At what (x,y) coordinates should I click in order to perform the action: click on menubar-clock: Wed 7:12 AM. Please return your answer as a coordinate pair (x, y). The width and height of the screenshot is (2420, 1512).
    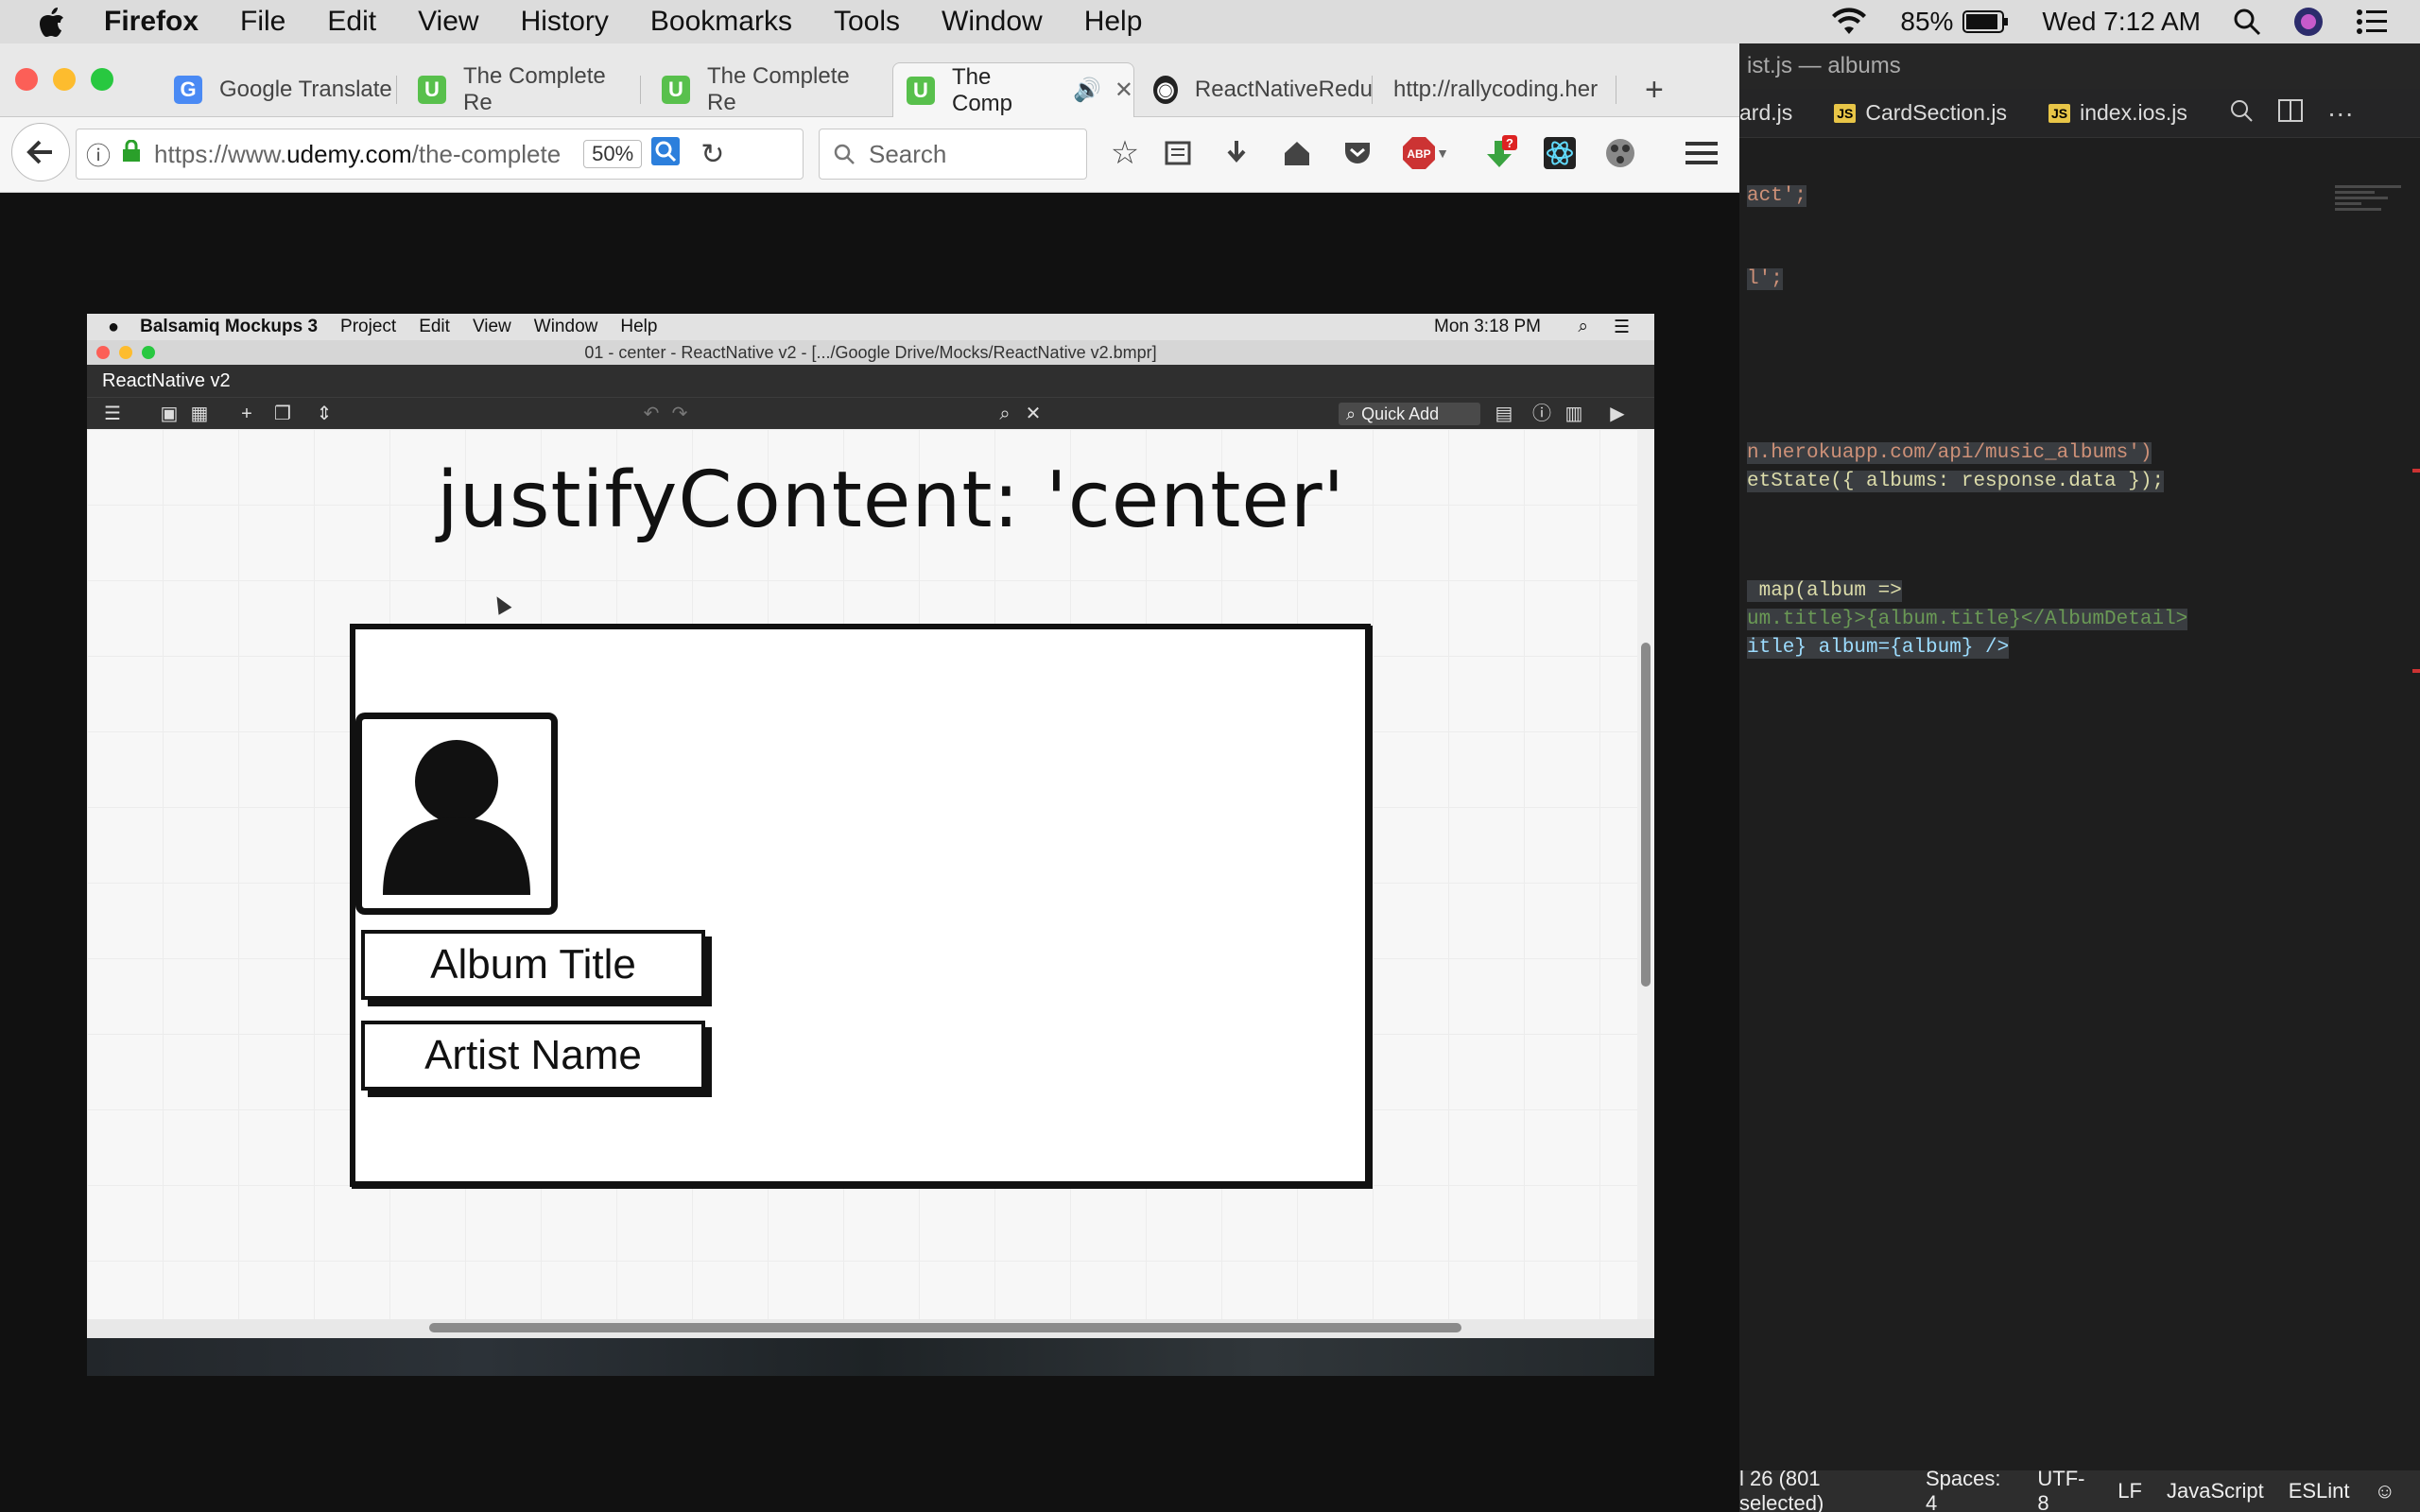
    Looking at the image, I should click on (2121, 22).